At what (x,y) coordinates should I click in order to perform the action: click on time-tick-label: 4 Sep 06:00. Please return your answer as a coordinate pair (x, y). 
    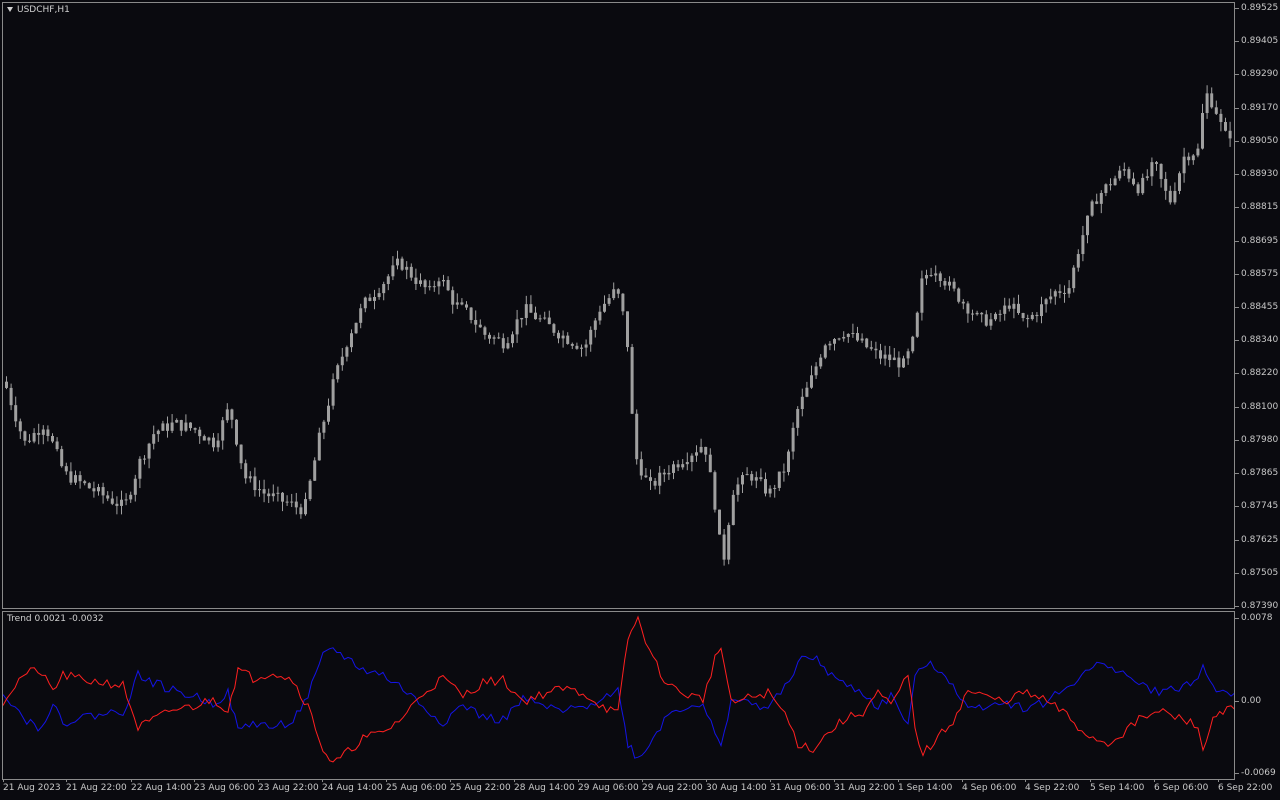
    Looking at the image, I should click on (989, 788).